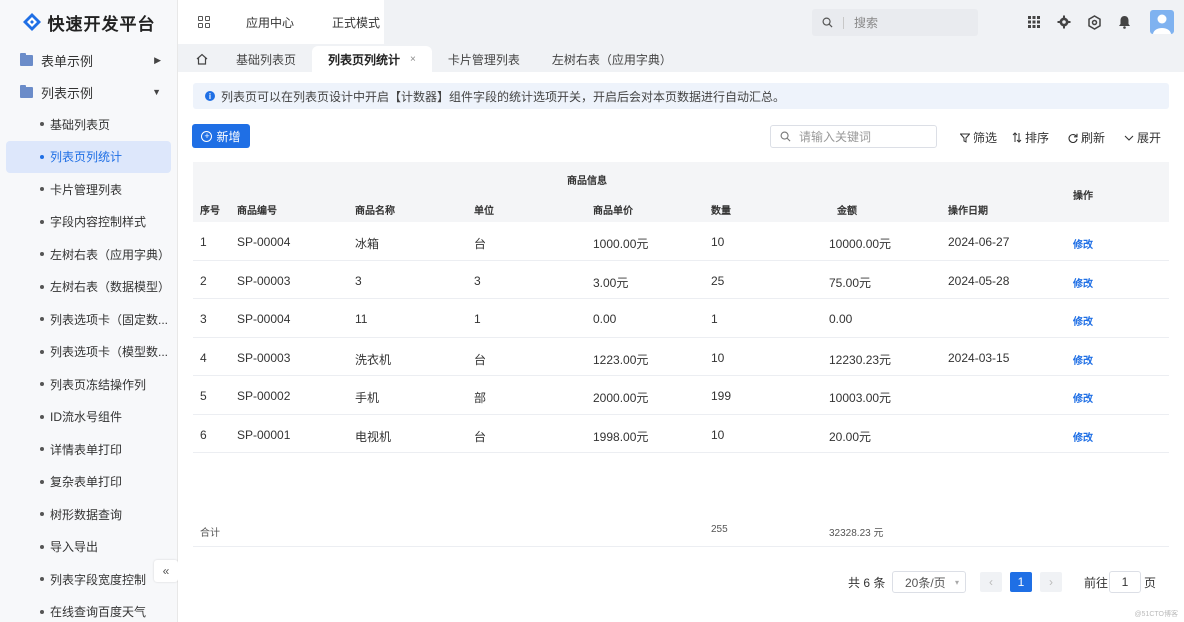 This screenshot has height=622, width=1184. I want to click on cell-amount: 0.00, so click(841, 319).